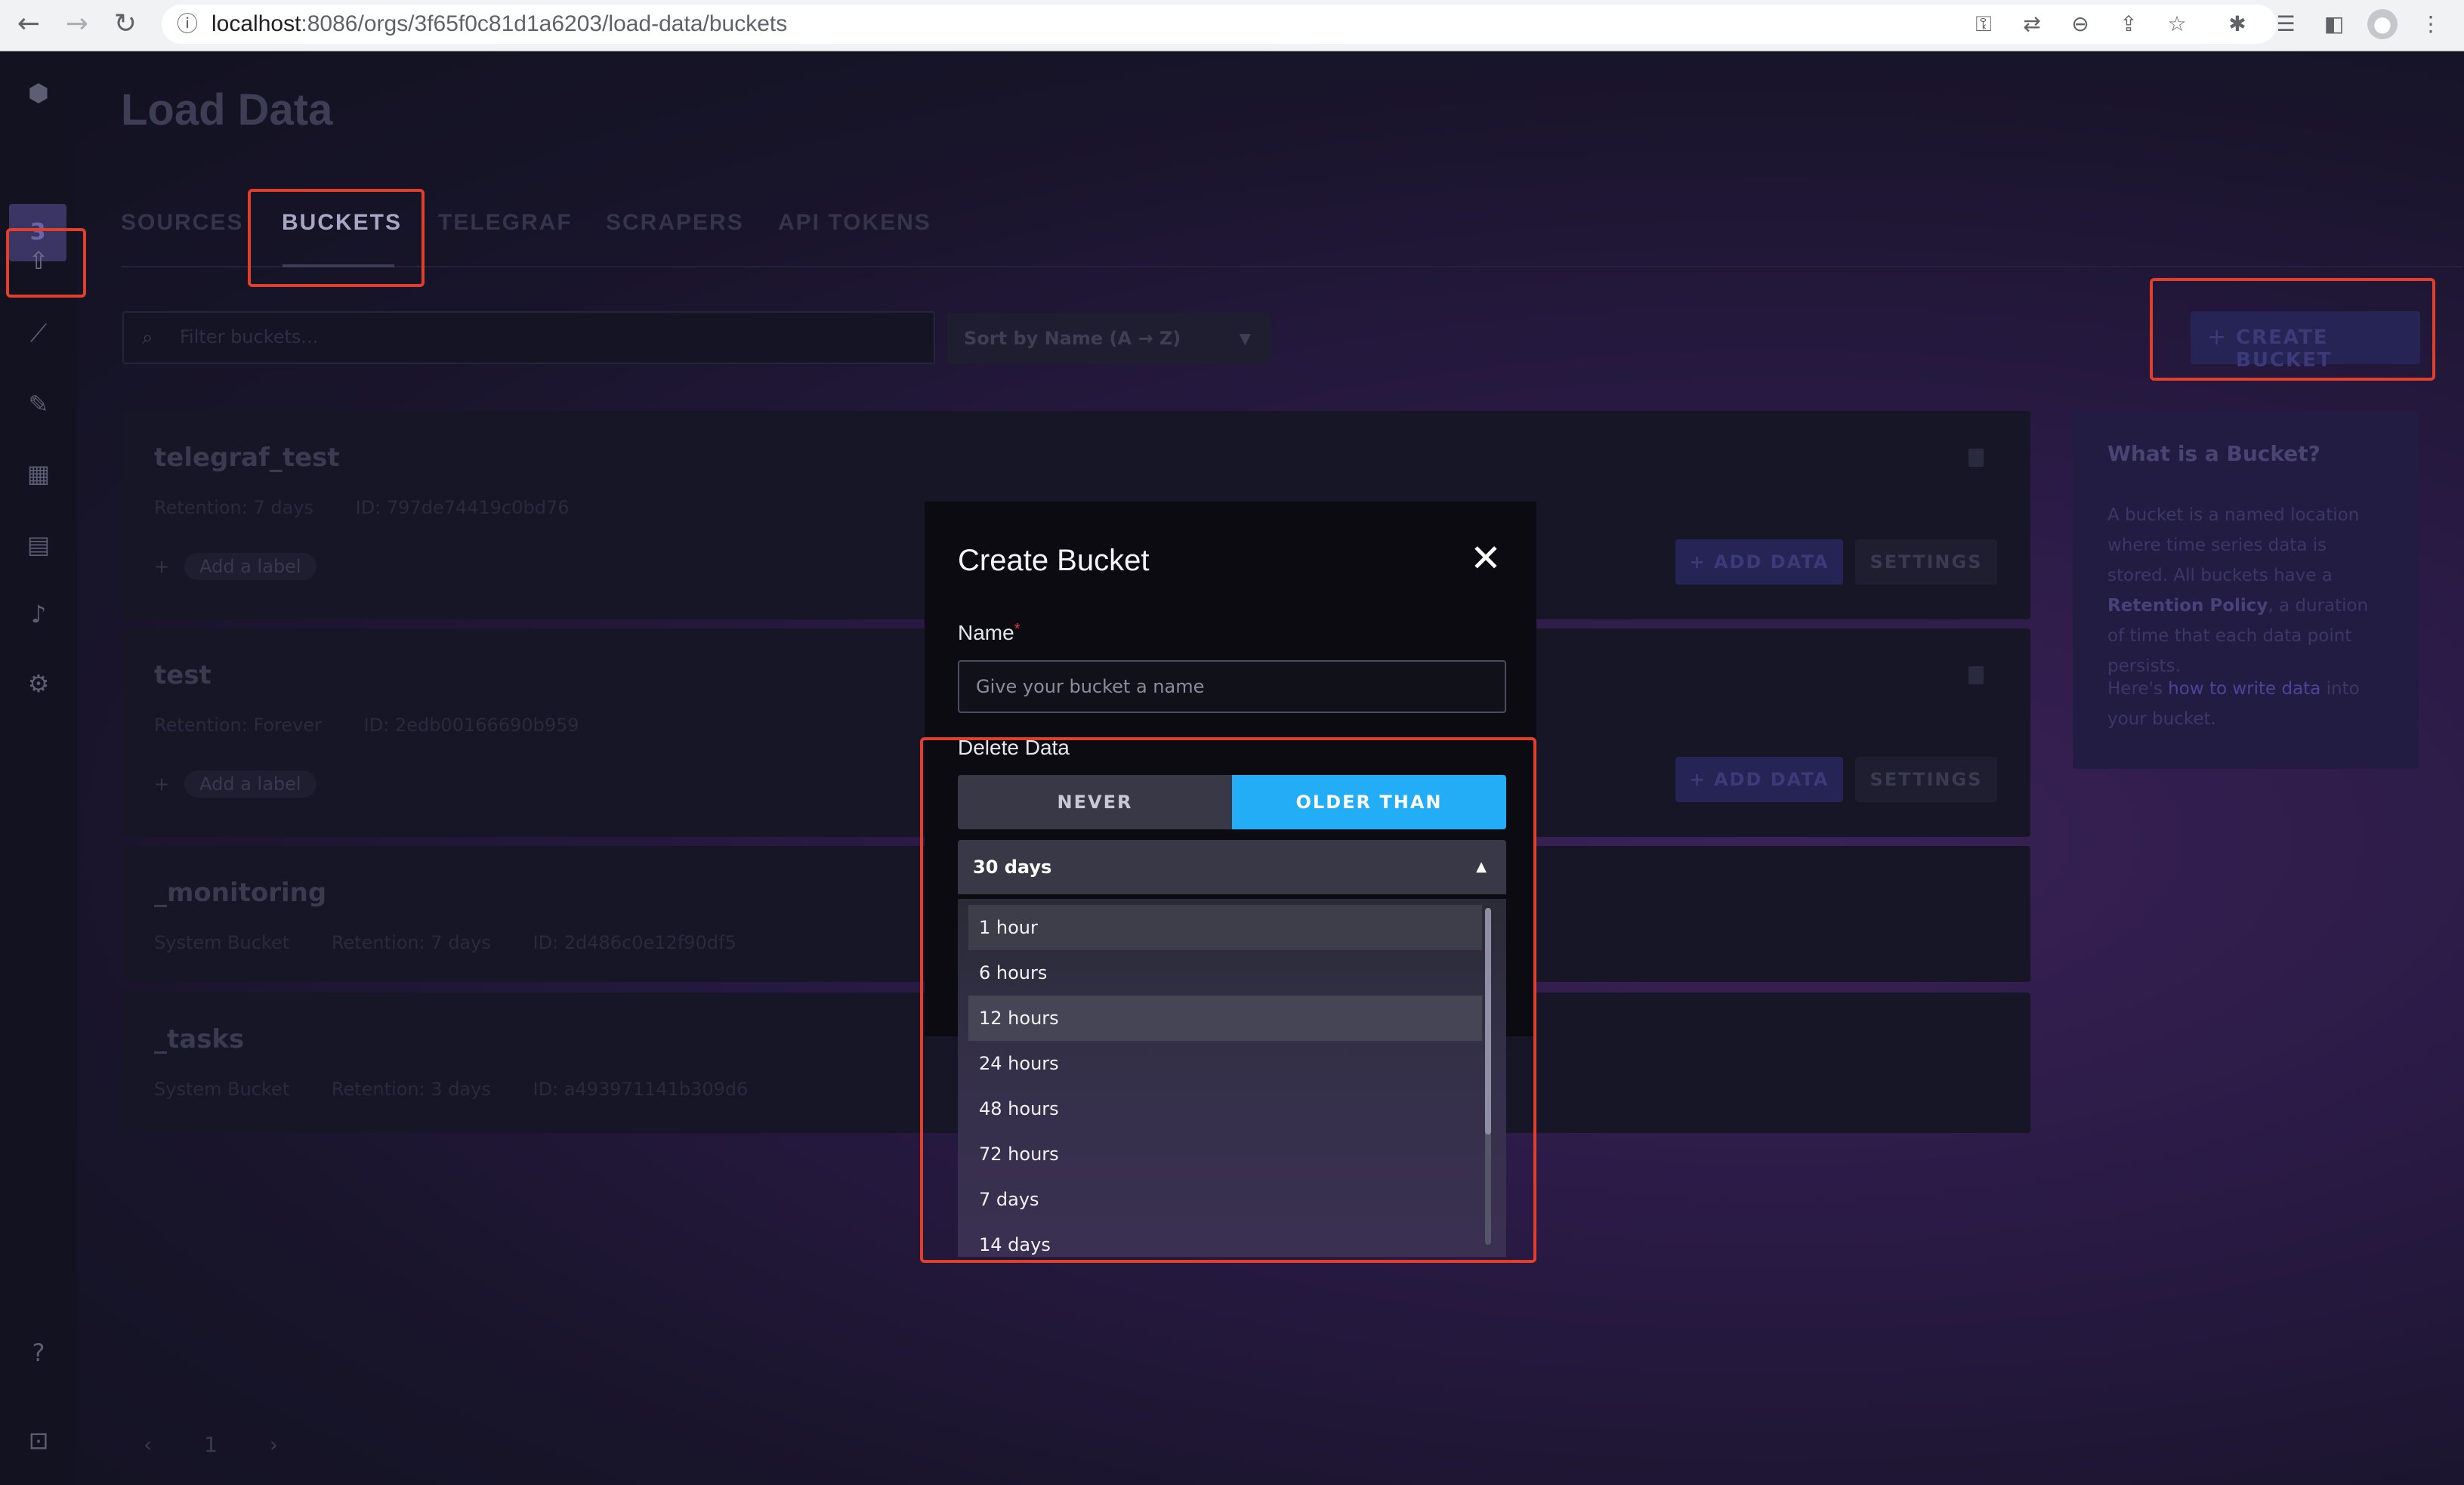 This screenshot has height=1485, width=2464. Describe the element at coordinates (1488, 1021) in the screenshot. I see `scrollbar-thumb` at that location.